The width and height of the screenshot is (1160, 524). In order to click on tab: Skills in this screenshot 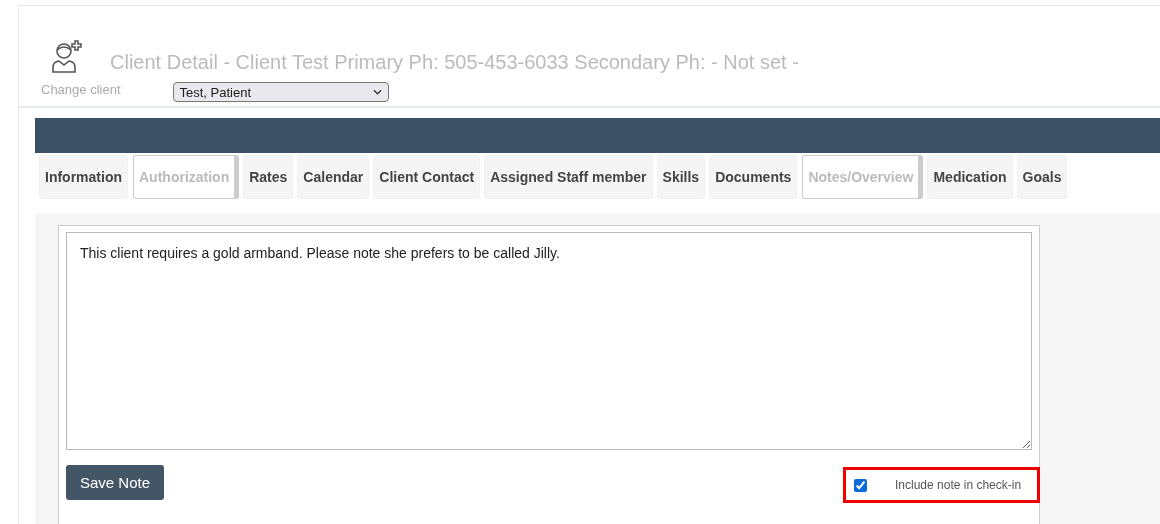, I will do `click(681, 176)`.